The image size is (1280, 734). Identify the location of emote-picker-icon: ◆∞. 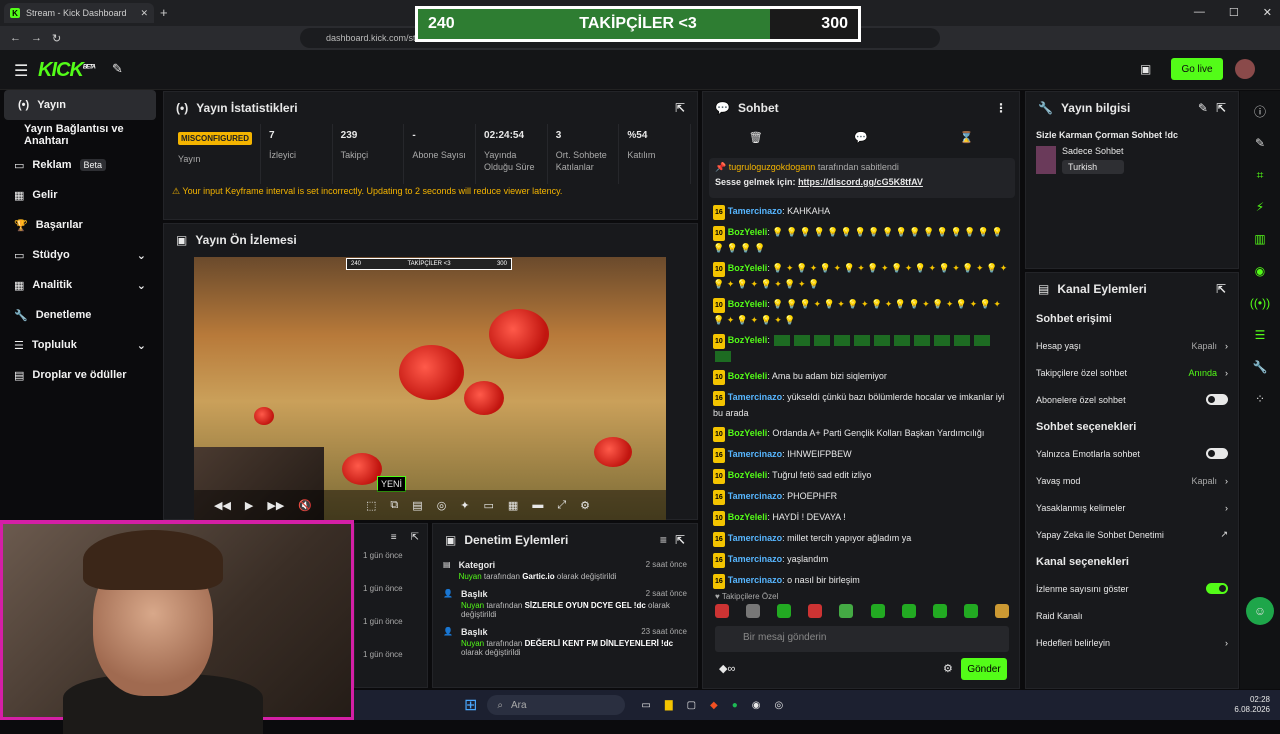
(727, 668).